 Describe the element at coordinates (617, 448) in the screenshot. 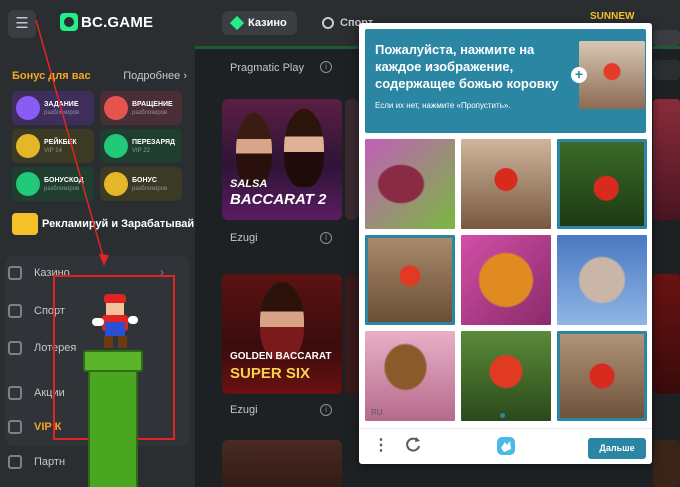

I see `next-button: Дальше` at that location.